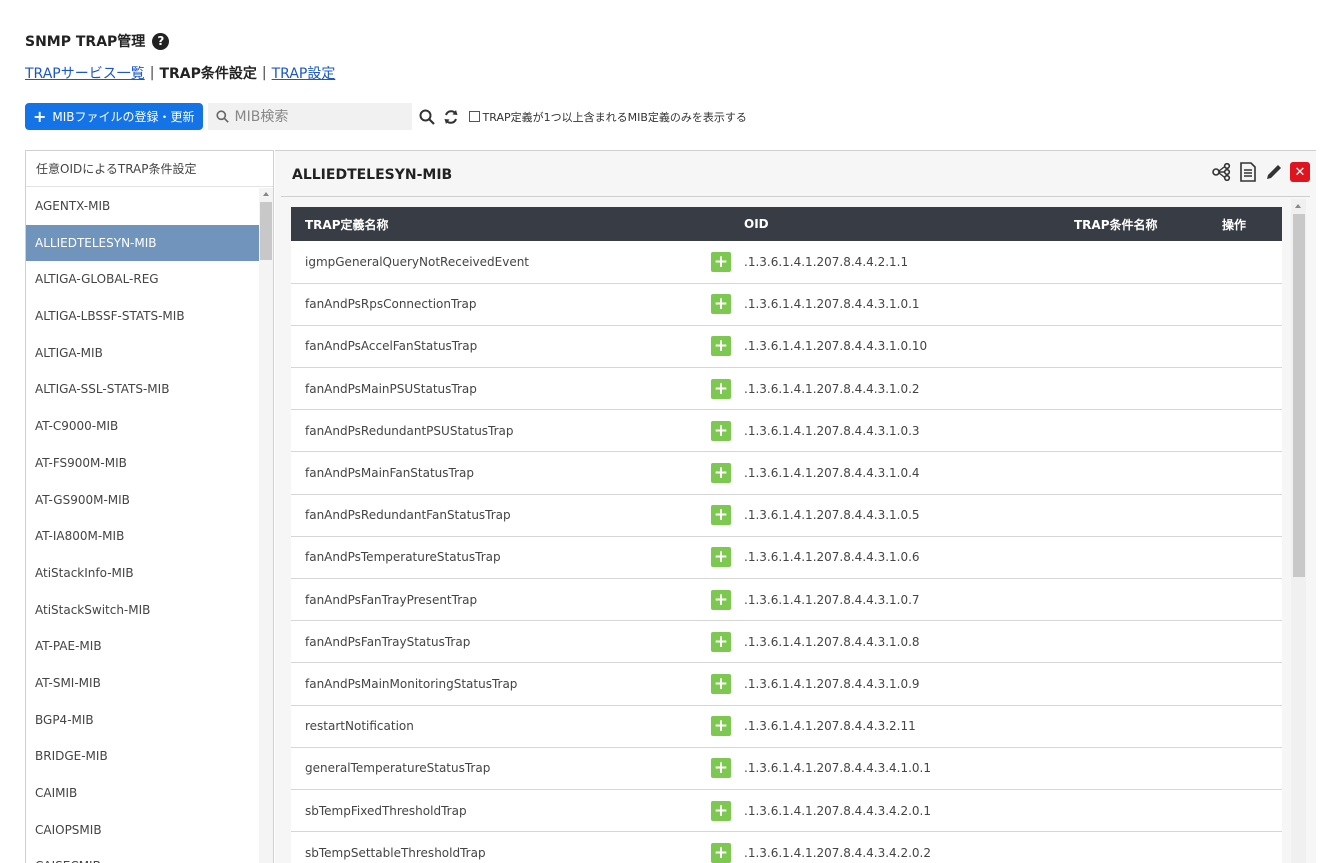  Describe the element at coordinates (114, 116) in the screenshot. I see `register-mib-button: + MIBファイルの登録・更新` at that location.